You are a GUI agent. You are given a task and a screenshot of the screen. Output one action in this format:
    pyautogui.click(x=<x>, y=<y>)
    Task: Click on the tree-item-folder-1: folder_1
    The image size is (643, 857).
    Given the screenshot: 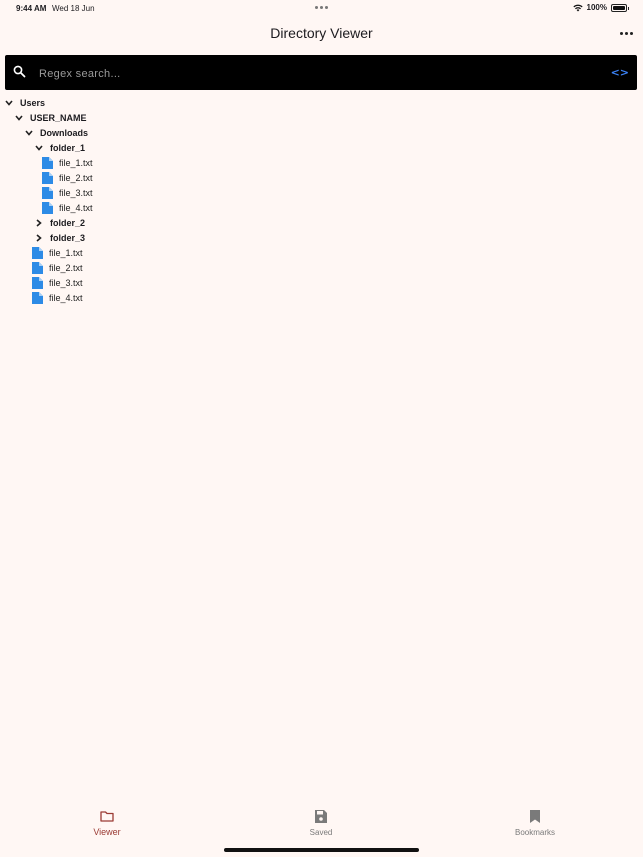 What is the action you would take?
    pyautogui.click(x=59, y=147)
    